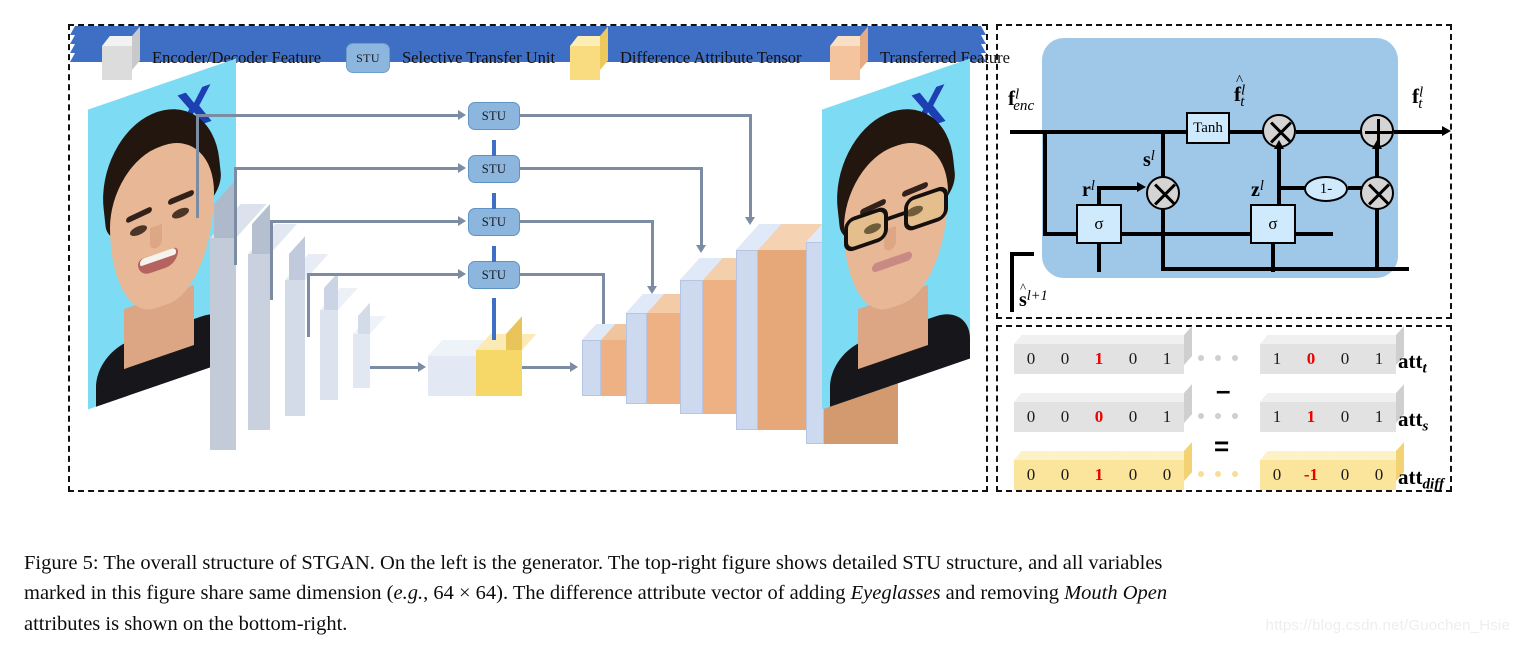  What do you see at coordinates (635, 115) in the screenshot?
I see `out1-horizontal` at bounding box center [635, 115].